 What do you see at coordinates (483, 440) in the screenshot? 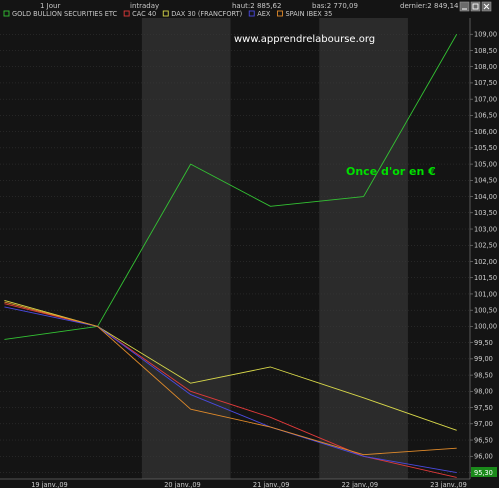
I see `y-tick-label: 96,50` at bounding box center [483, 440].